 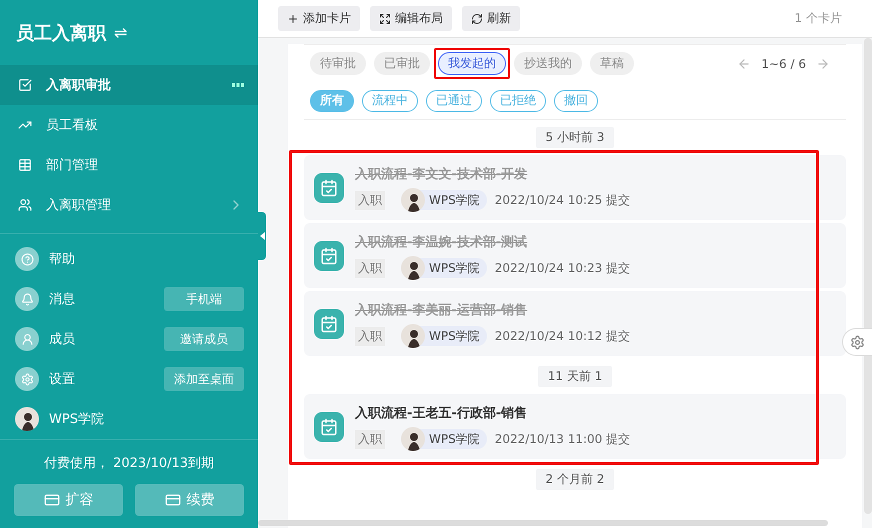 What do you see at coordinates (390, 101) in the screenshot?
I see `status-filter: 流程中` at bounding box center [390, 101].